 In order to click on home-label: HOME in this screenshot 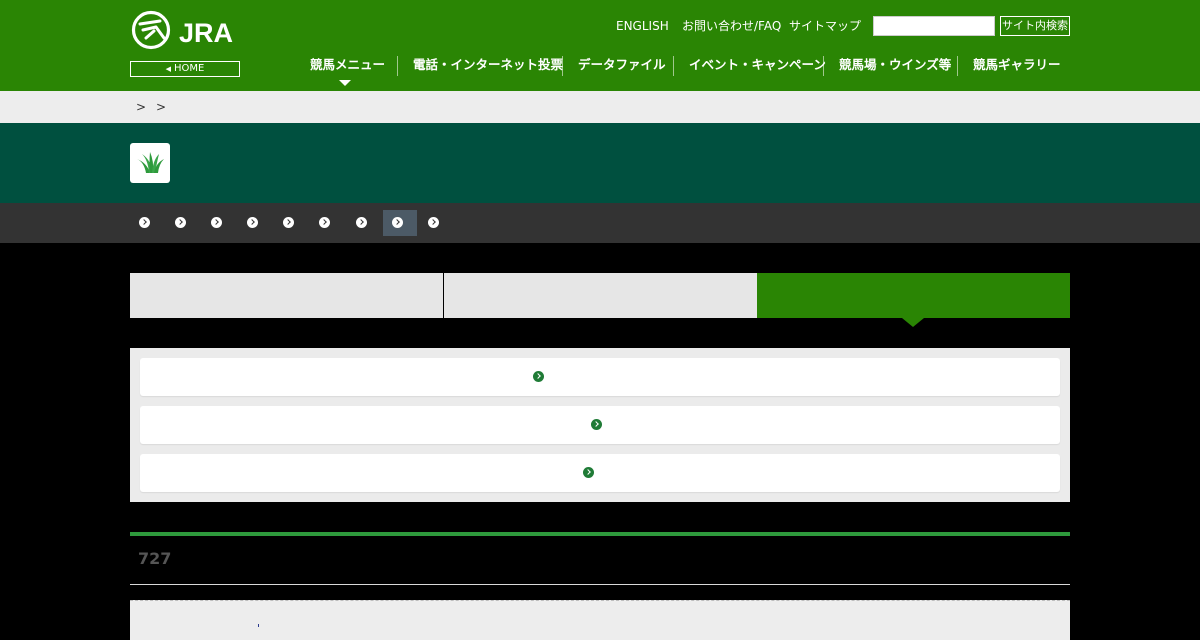, I will do `click(189, 68)`.